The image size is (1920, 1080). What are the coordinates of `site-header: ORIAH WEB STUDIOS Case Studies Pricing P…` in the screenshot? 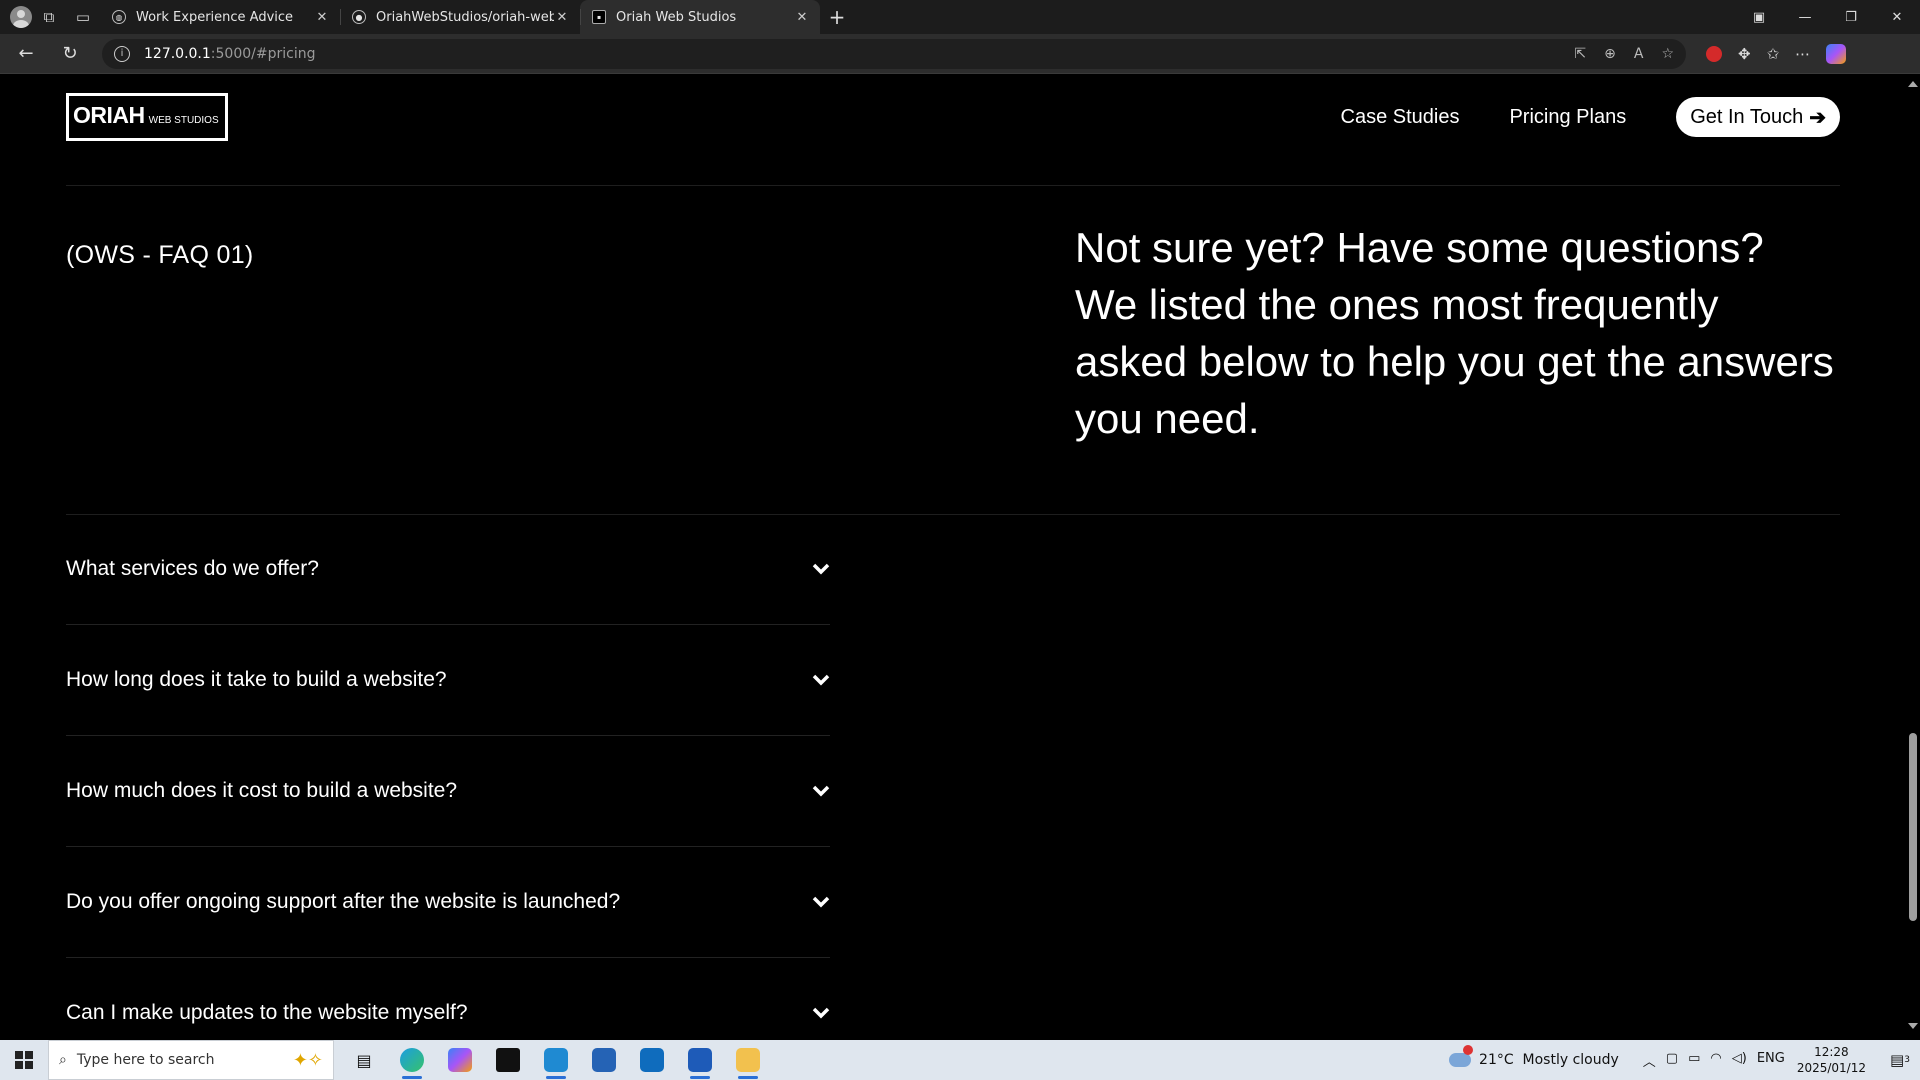 It's located at (953, 117).